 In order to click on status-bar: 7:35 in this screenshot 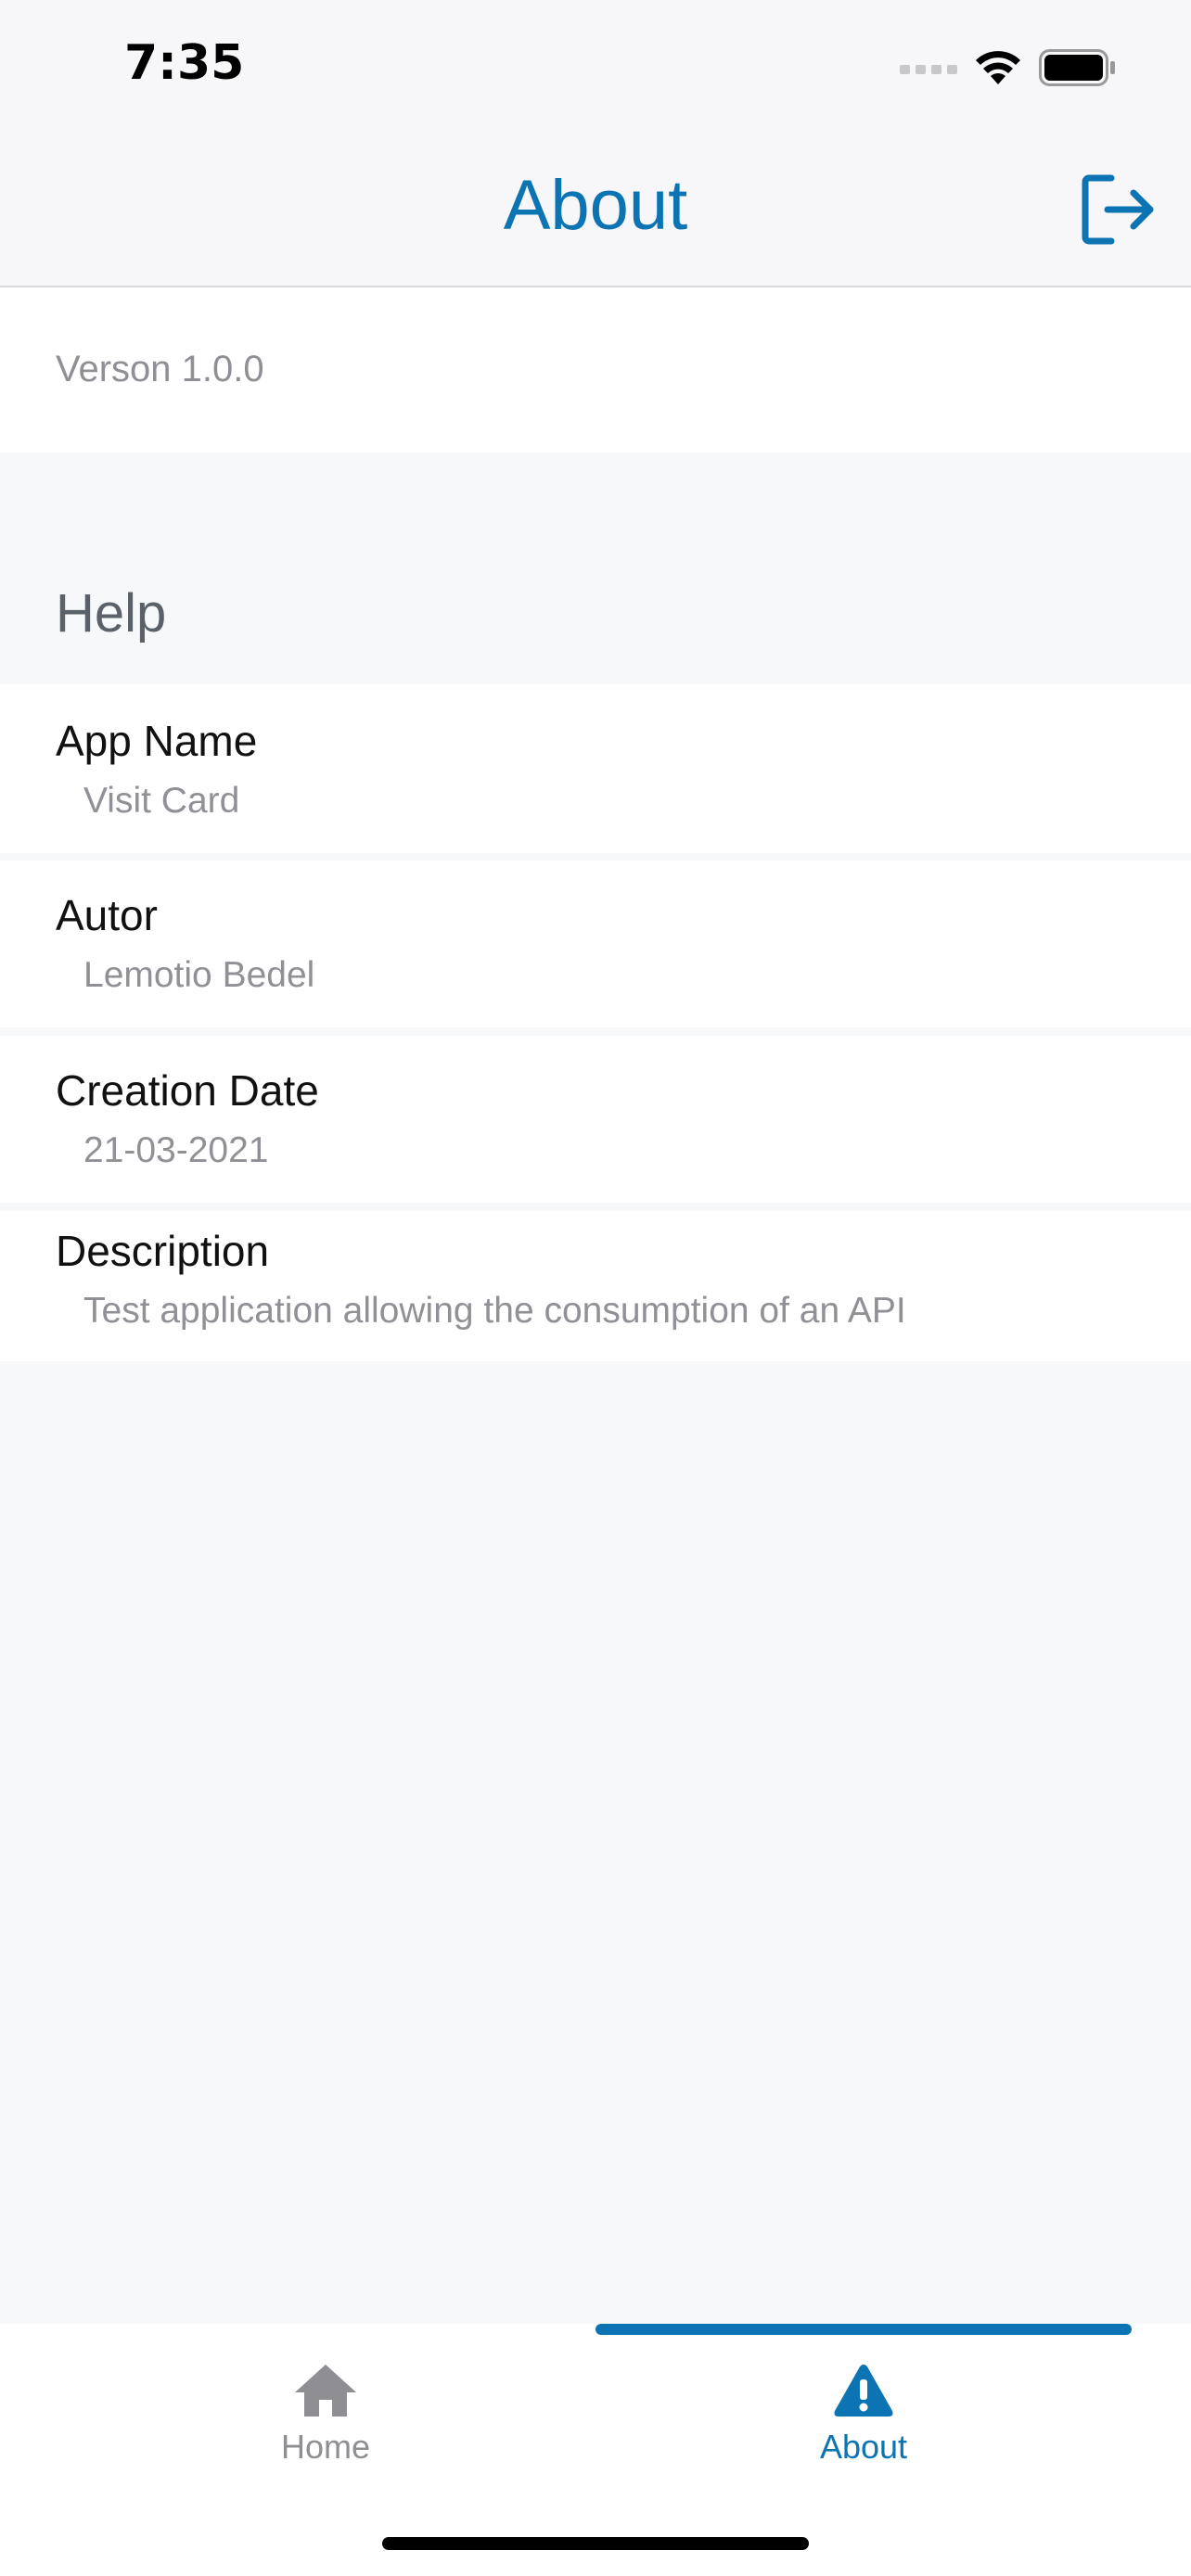, I will do `click(595, 69)`.